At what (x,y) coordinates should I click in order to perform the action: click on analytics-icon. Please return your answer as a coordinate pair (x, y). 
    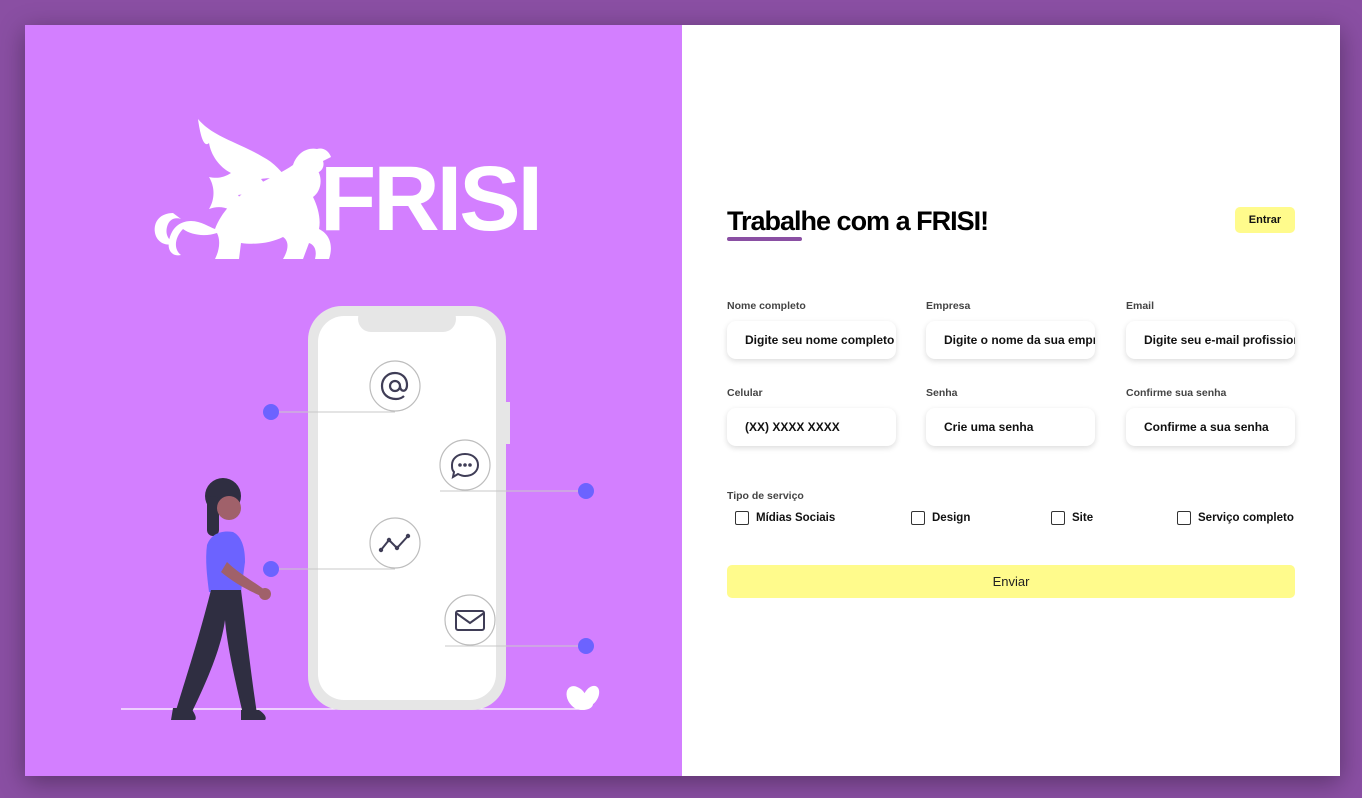
    Looking at the image, I should click on (395, 543).